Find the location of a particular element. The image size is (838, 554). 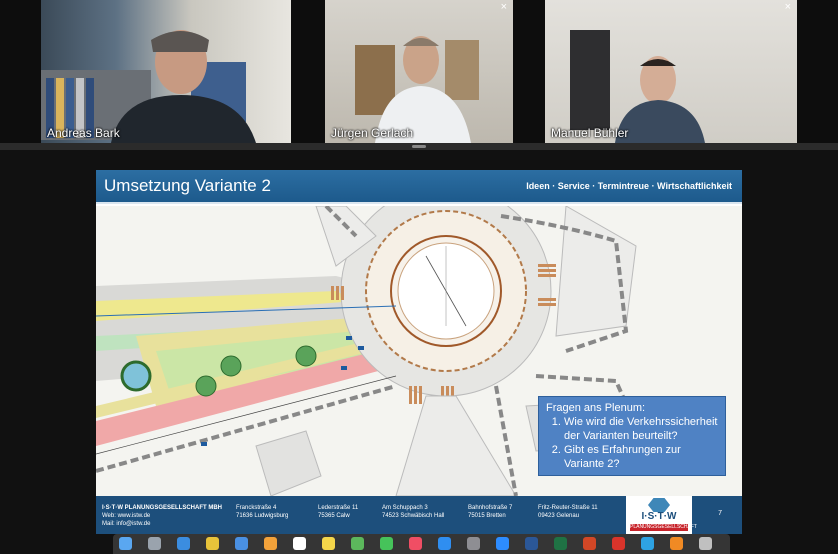

participant-name: Andreas Bark is located at coordinates (83, 133).